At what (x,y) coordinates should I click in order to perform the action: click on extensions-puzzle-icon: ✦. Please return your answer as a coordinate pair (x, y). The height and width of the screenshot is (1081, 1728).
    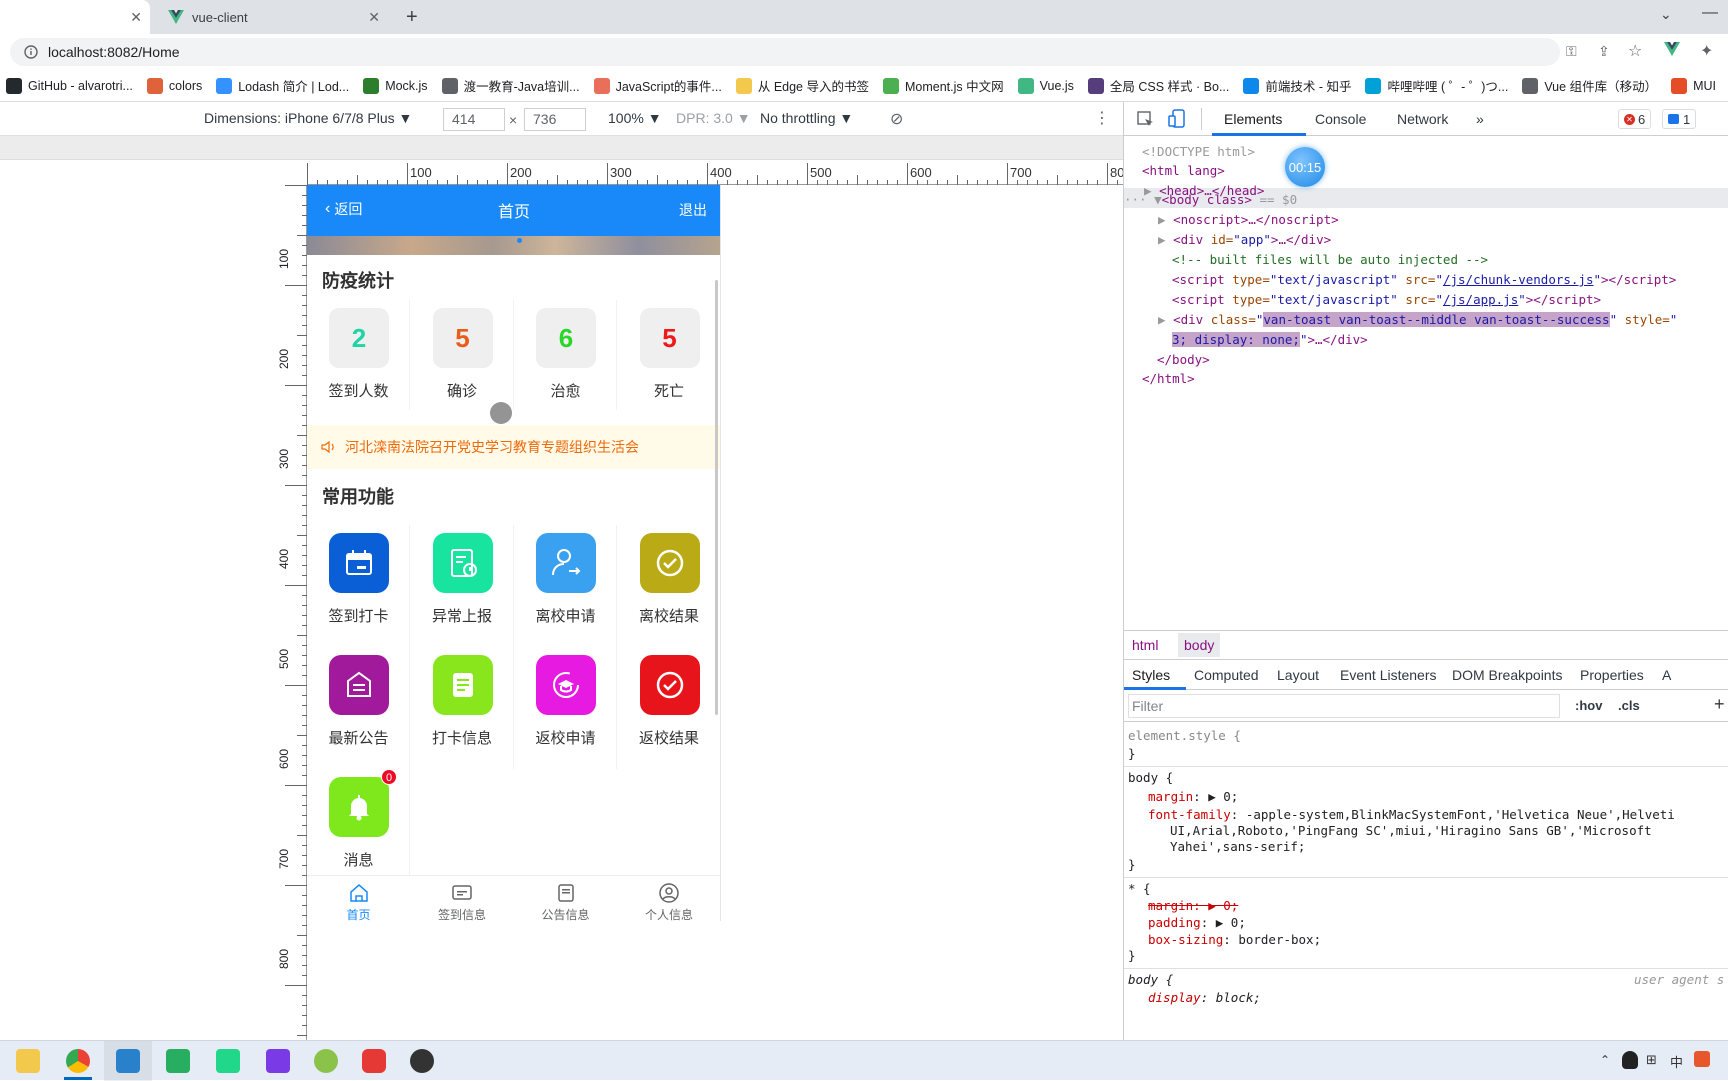
    Looking at the image, I should click on (1706, 51).